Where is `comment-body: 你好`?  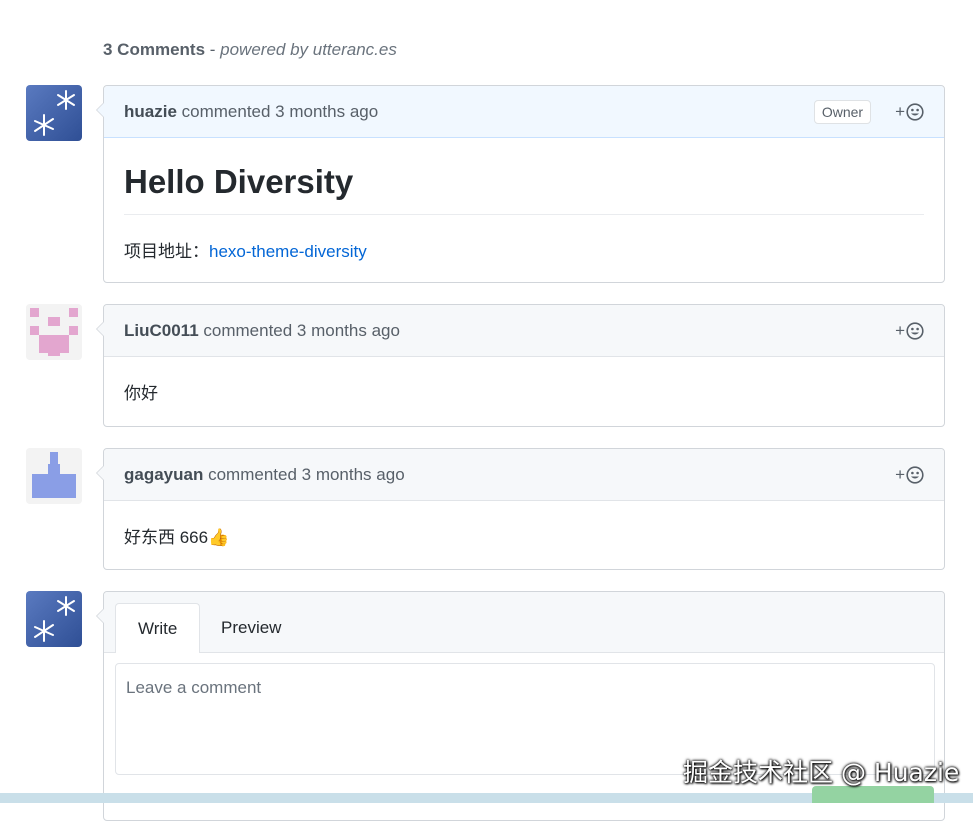
comment-body: 你好 is located at coordinates (524, 388).